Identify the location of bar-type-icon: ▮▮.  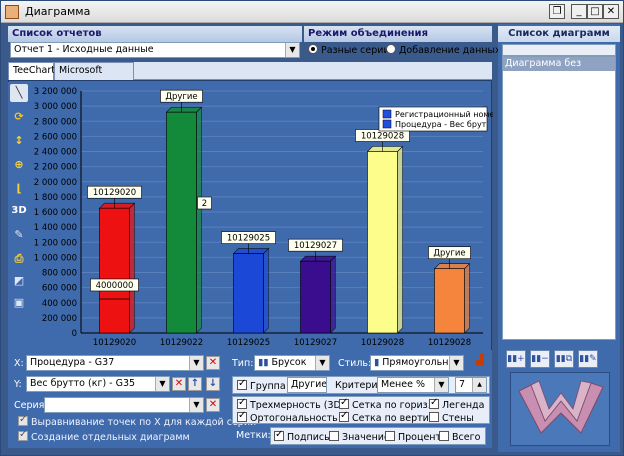
(265, 362).